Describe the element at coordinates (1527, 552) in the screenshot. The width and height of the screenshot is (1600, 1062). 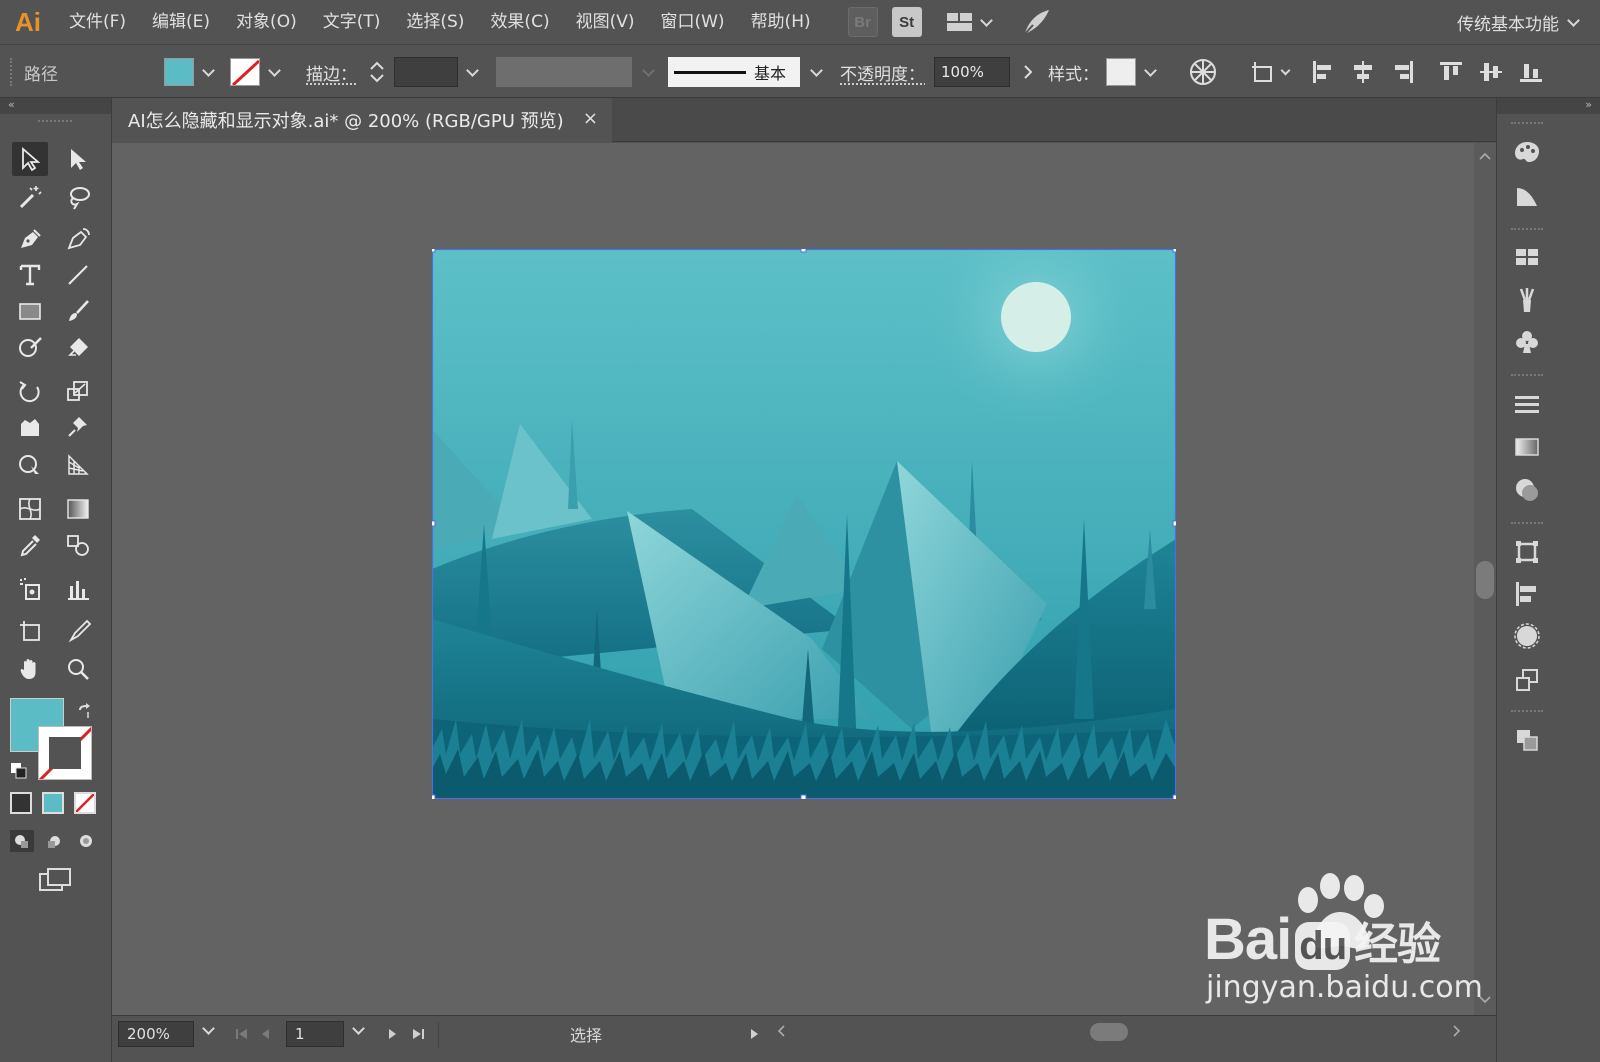
I see `transform-panel-icon` at that location.